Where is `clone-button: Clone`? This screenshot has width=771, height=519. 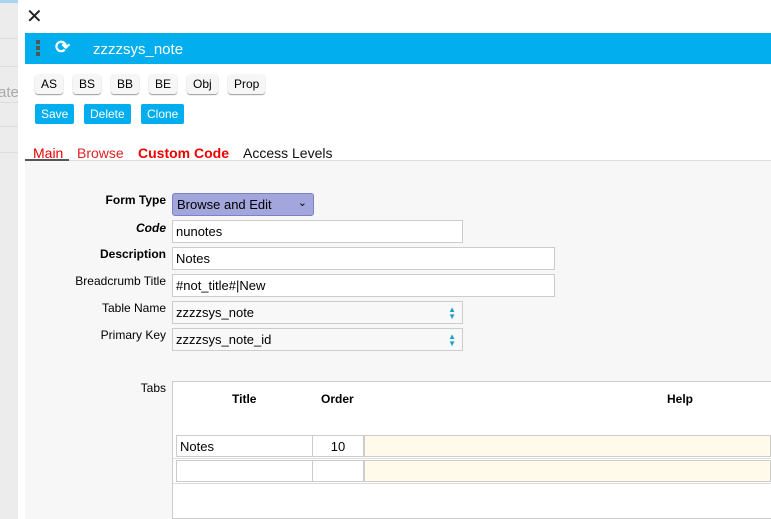
clone-button: Clone is located at coordinates (163, 114).